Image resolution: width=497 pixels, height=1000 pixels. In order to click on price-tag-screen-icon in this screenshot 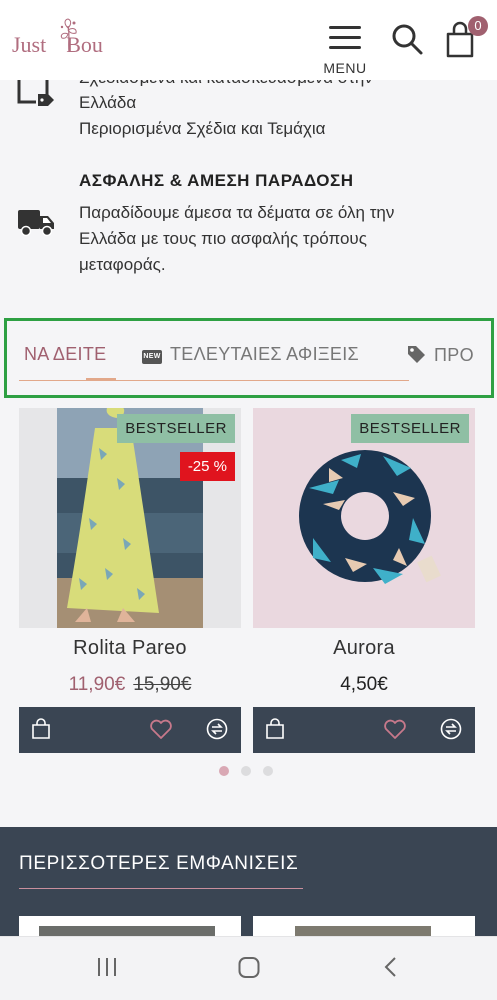, I will do `click(35, 91)`.